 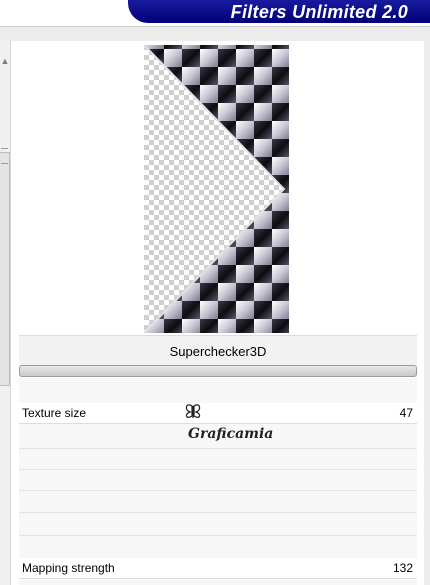 What do you see at coordinates (5, 61) in the screenshot?
I see `scroll-up-arrow-icon: ▲` at bounding box center [5, 61].